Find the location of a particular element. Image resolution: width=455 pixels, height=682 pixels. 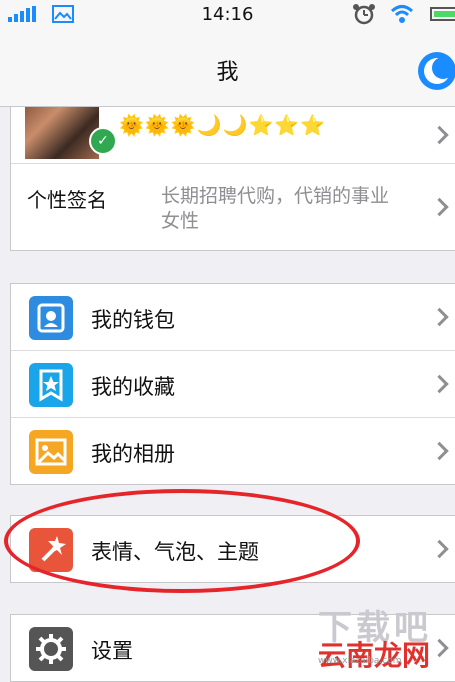

menu-item-wallet: 我的钱包 is located at coordinates (233, 317).